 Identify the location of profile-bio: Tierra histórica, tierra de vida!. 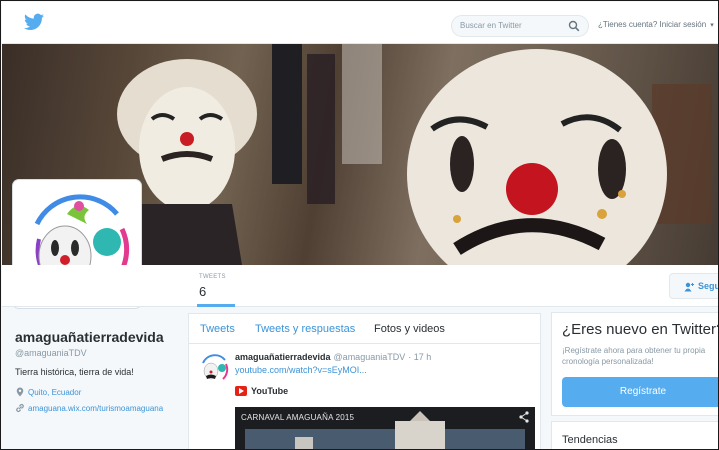
(74, 372).